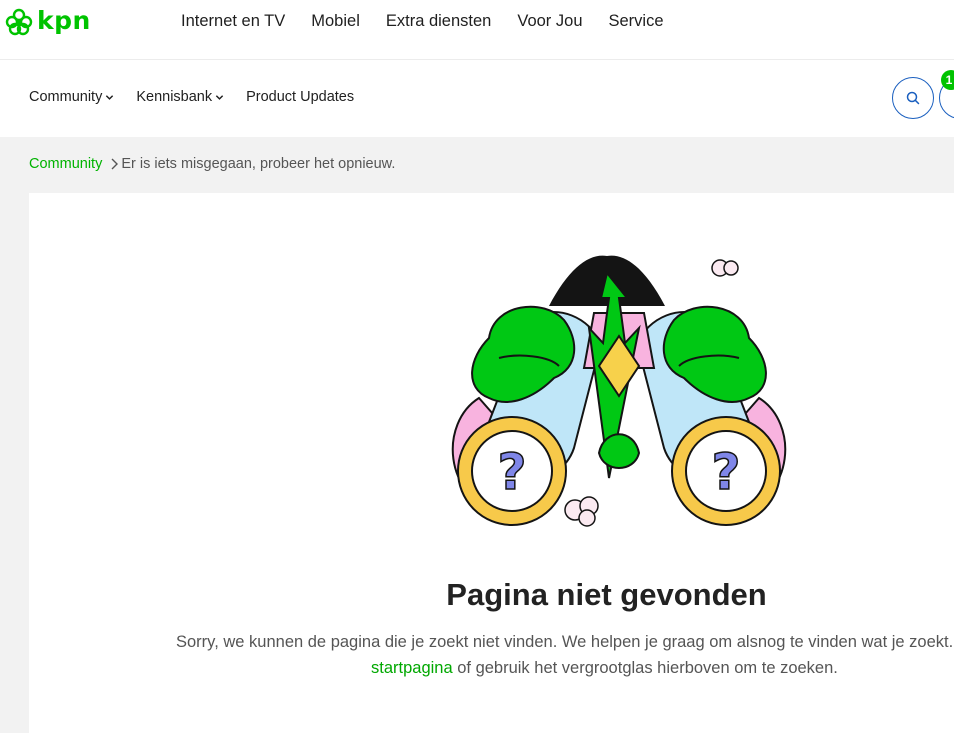 The width and height of the screenshot is (954, 733). Describe the element at coordinates (636, 21) in the screenshot. I see `nav-service: Service` at that location.